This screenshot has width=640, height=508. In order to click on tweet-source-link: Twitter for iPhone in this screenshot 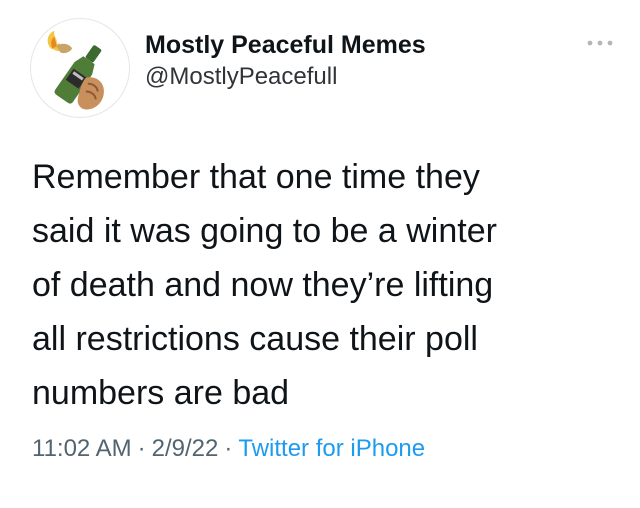, I will do `click(331, 448)`.